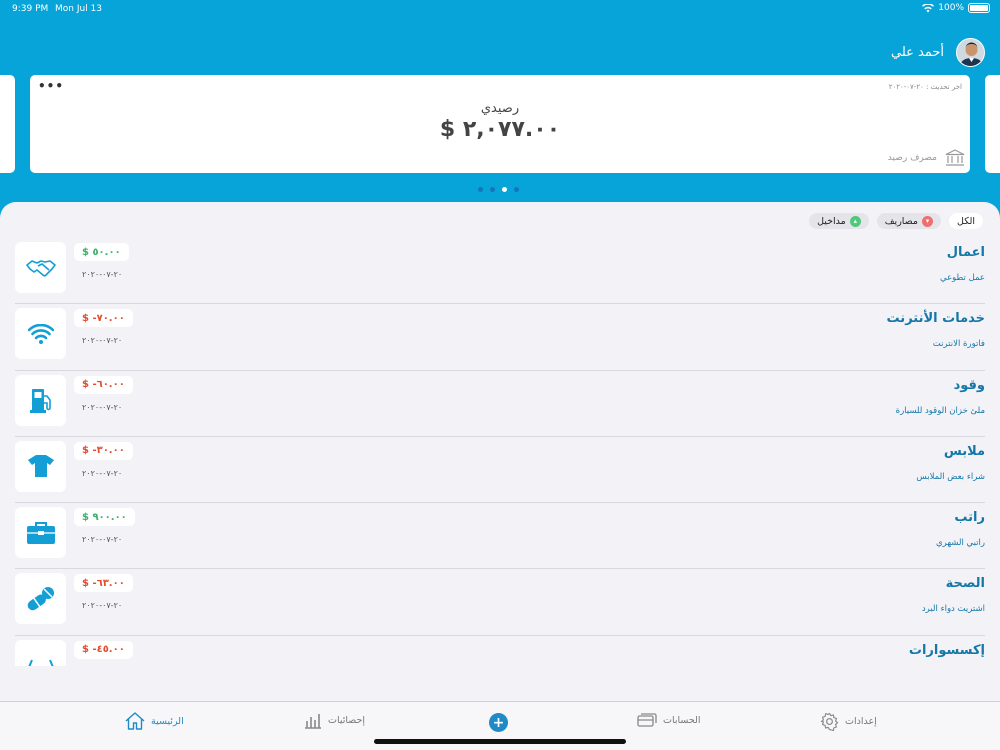 The width and height of the screenshot is (1000, 750). What do you see at coordinates (861, 721) in the screenshot?
I see `tab-settings-label: إعدادات` at bounding box center [861, 721].